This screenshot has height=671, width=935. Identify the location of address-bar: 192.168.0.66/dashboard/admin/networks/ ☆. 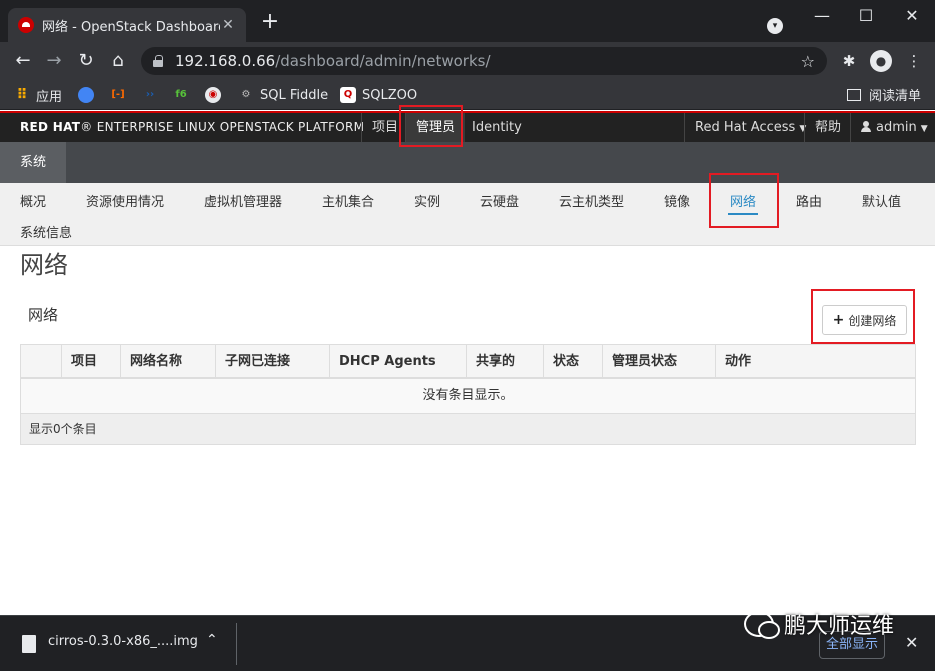
(484, 61).